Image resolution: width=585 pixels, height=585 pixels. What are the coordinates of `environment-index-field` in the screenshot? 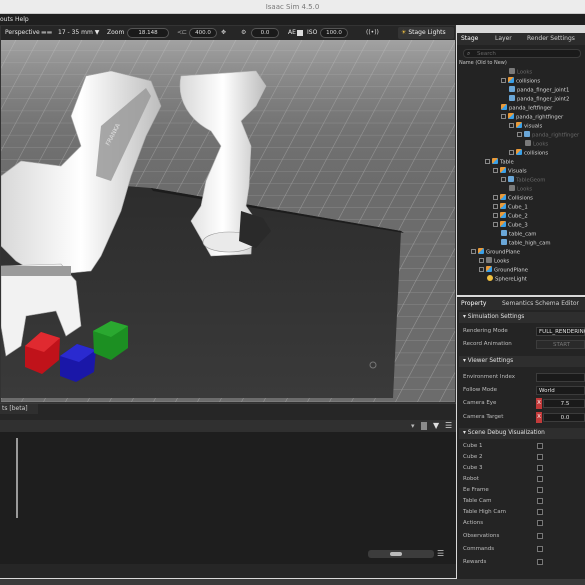 It's located at (560, 377).